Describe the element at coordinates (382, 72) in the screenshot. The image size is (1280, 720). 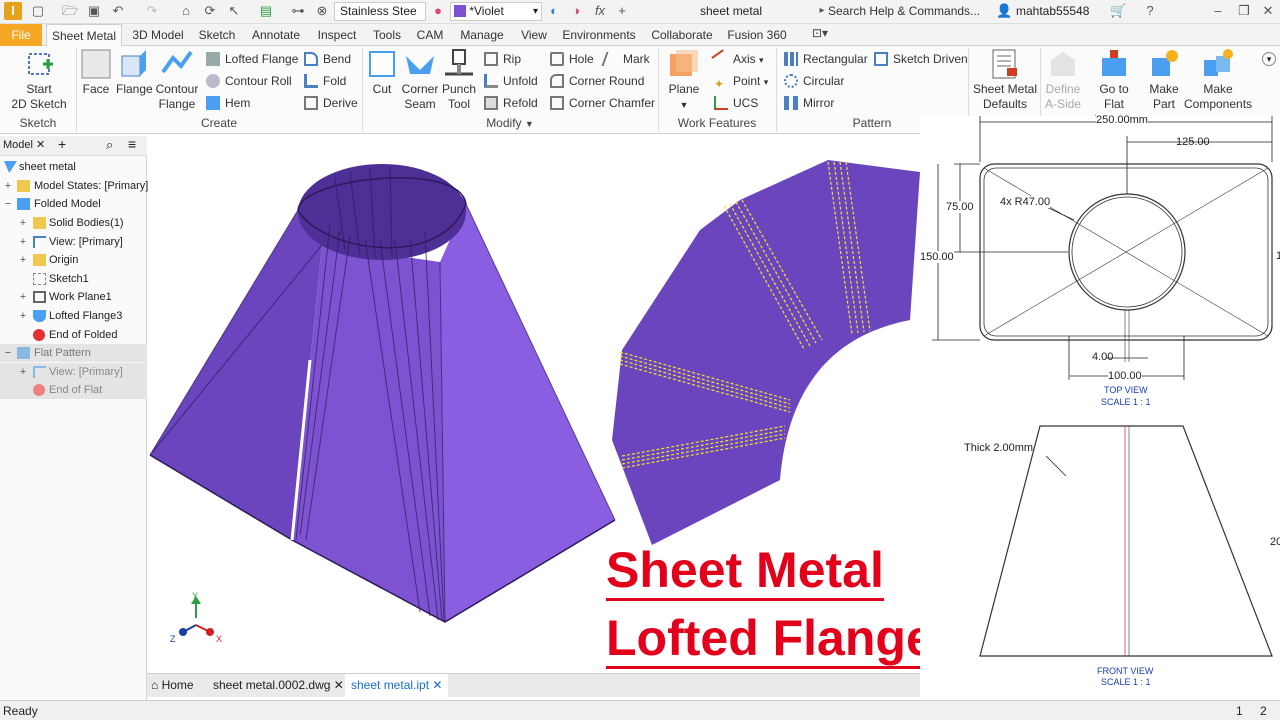
I see `cut-button: Cut` at that location.